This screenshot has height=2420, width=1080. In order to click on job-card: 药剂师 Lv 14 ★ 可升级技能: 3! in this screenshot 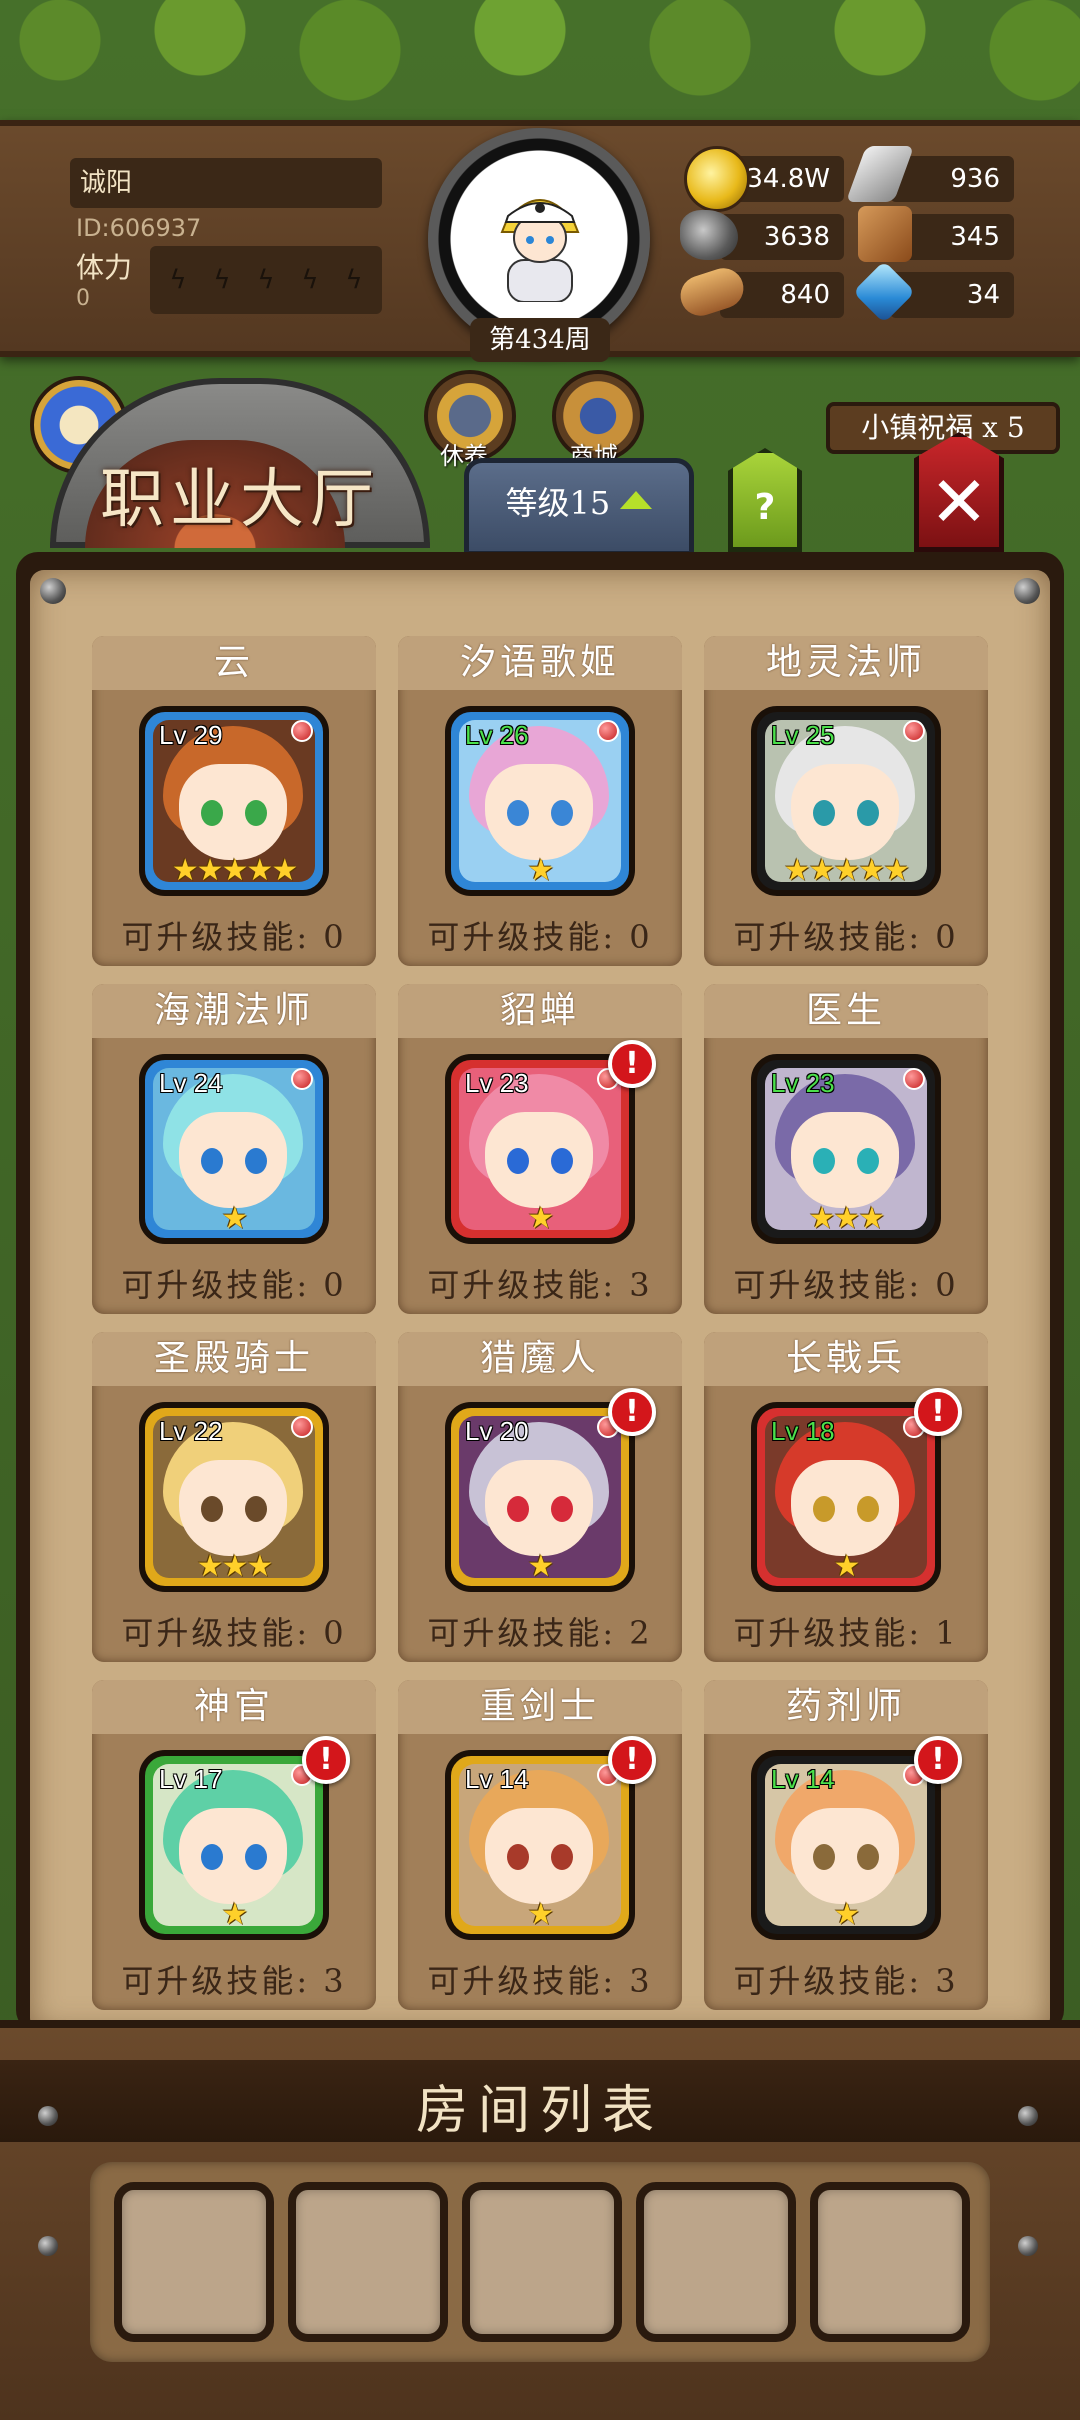, I will do `click(846, 1845)`.